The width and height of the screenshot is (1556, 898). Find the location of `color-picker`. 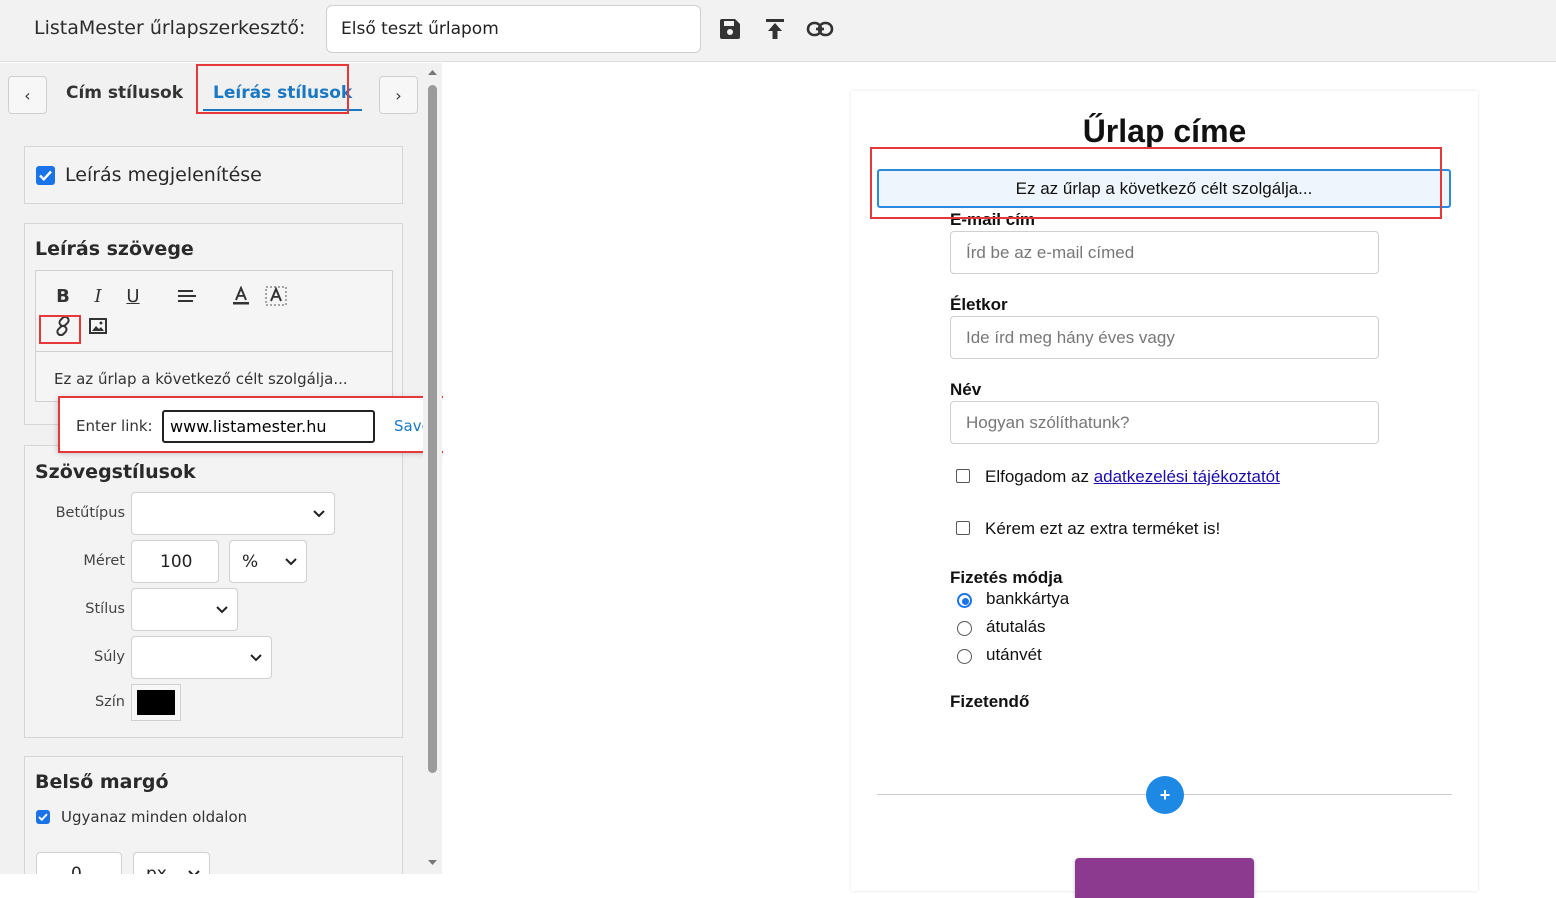

color-picker is located at coordinates (156, 702).